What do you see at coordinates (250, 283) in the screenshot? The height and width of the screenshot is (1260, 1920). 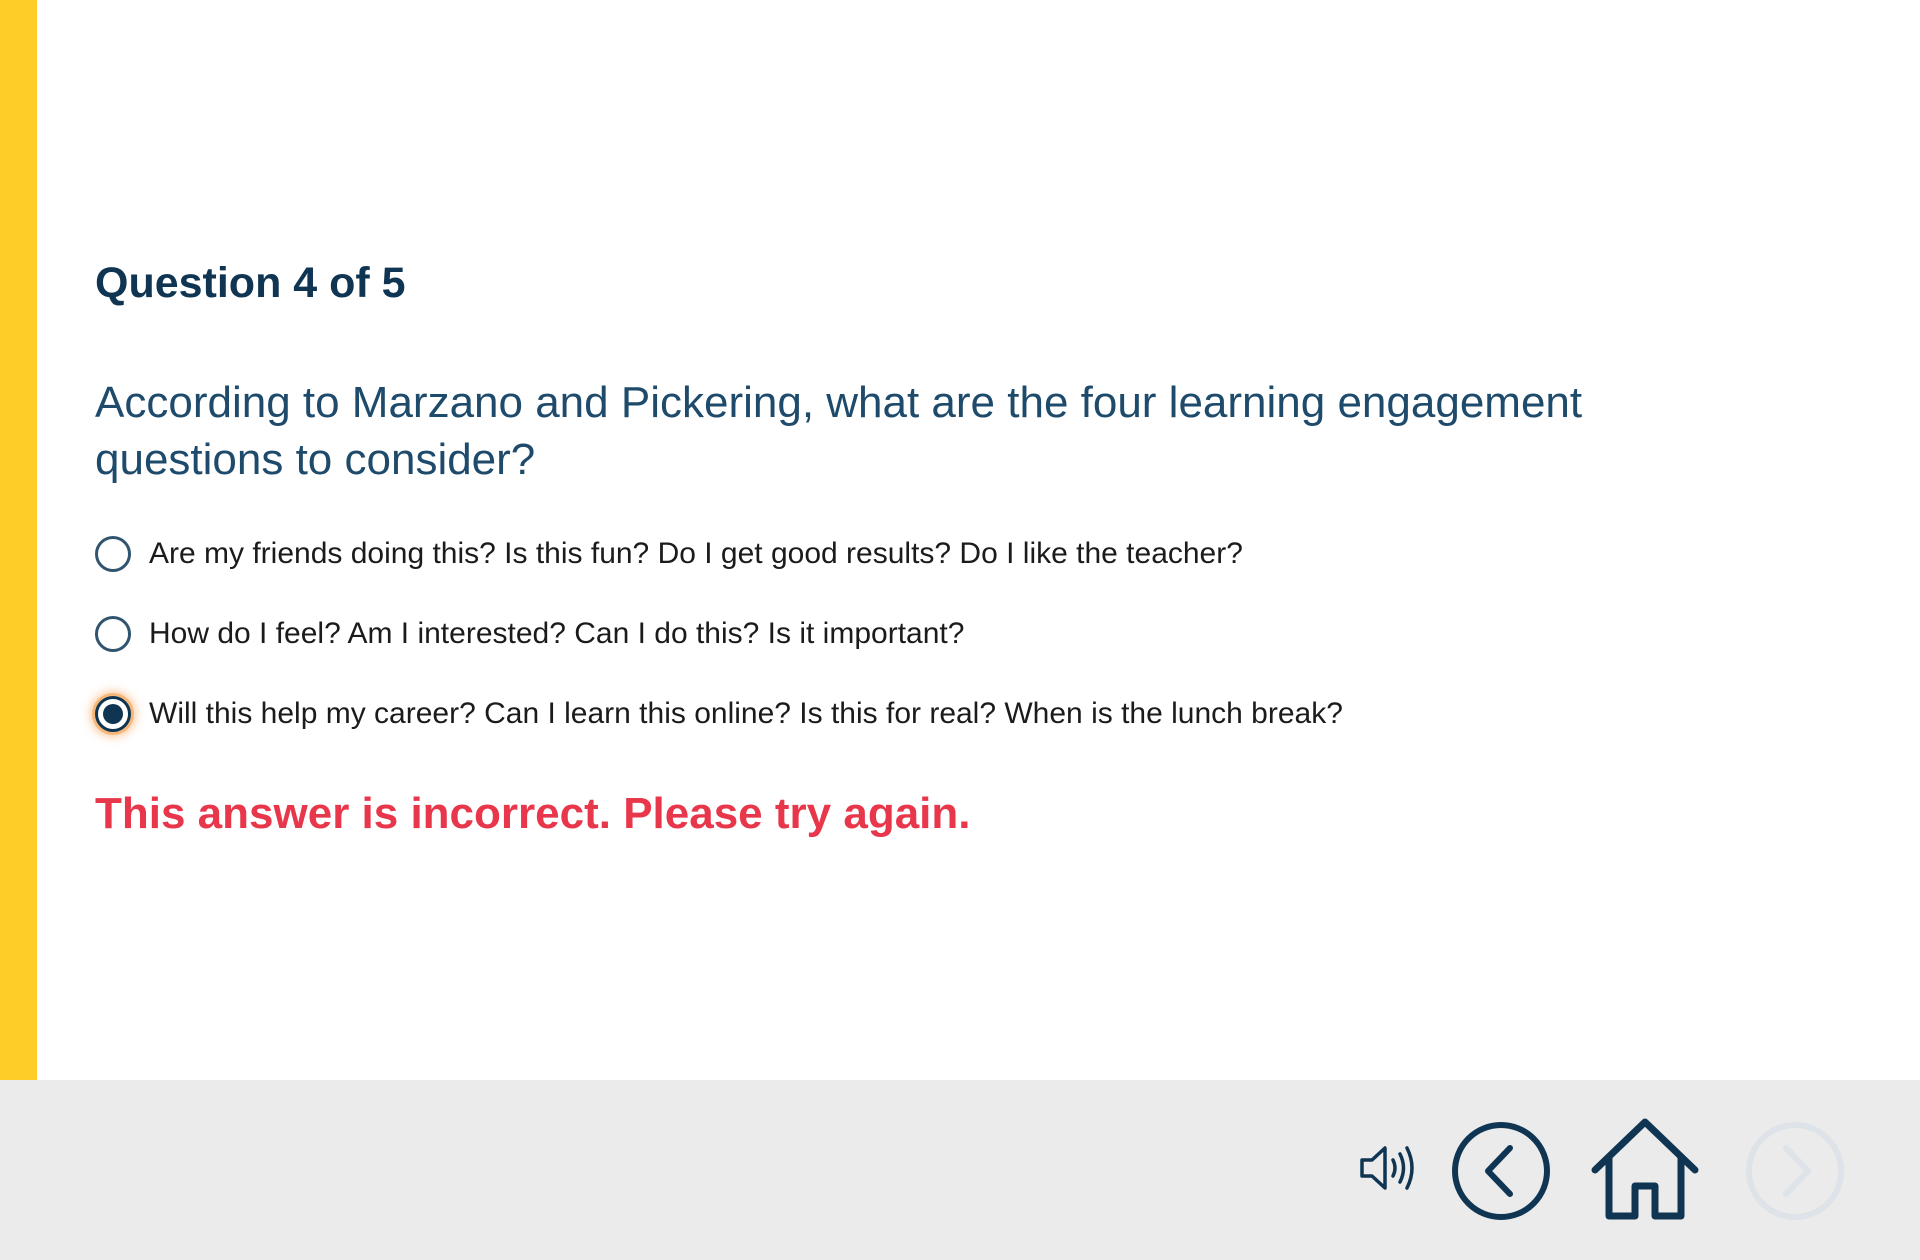 I see `question-counter: Question 4 of 5` at bounding box center [250, 283].